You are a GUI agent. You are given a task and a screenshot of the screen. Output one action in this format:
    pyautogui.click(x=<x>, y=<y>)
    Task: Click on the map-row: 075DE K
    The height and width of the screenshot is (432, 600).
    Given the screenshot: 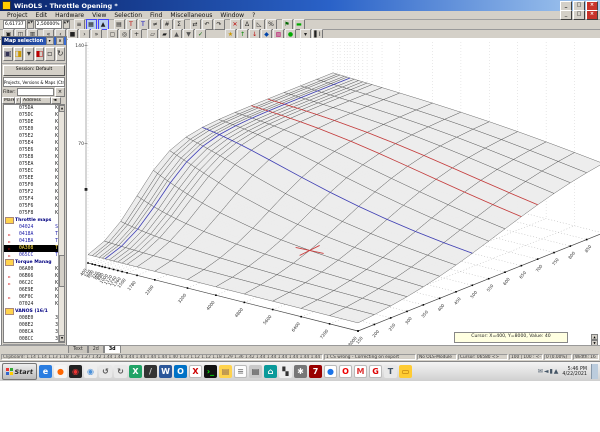 What is the action you would take?
    pyautogui.click(x=31, y=122)
    